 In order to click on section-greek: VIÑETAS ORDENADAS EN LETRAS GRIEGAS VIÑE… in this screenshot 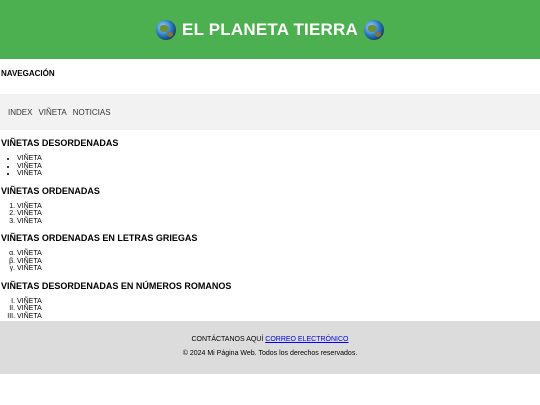, I will do `click(270, 253)`.